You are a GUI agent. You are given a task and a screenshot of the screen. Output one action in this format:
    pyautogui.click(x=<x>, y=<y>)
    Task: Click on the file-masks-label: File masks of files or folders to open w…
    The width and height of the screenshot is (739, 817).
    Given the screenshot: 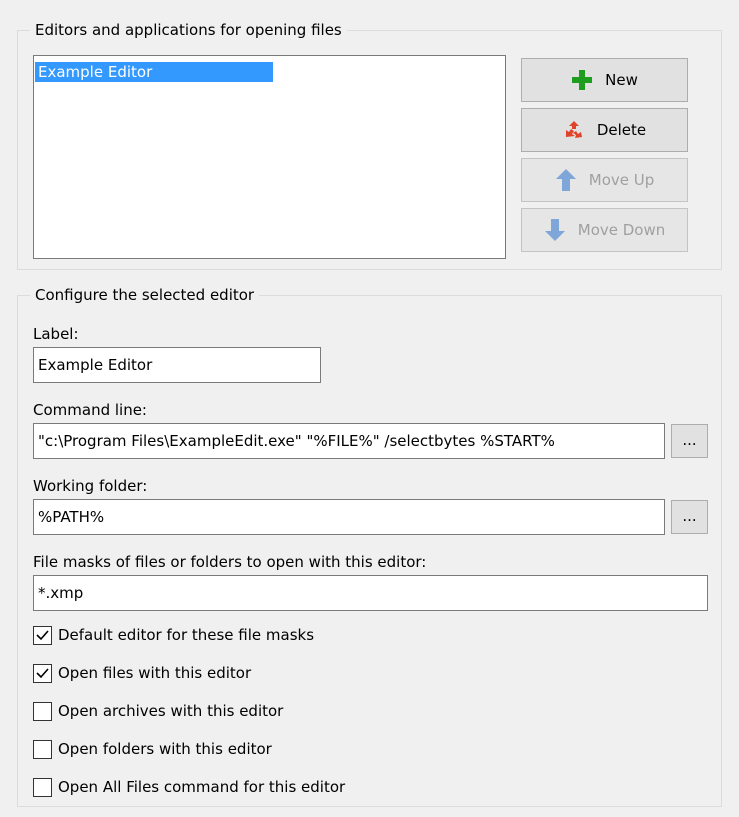 What is the action you would take?
    pyautogui.click(x=230, y=562)
    